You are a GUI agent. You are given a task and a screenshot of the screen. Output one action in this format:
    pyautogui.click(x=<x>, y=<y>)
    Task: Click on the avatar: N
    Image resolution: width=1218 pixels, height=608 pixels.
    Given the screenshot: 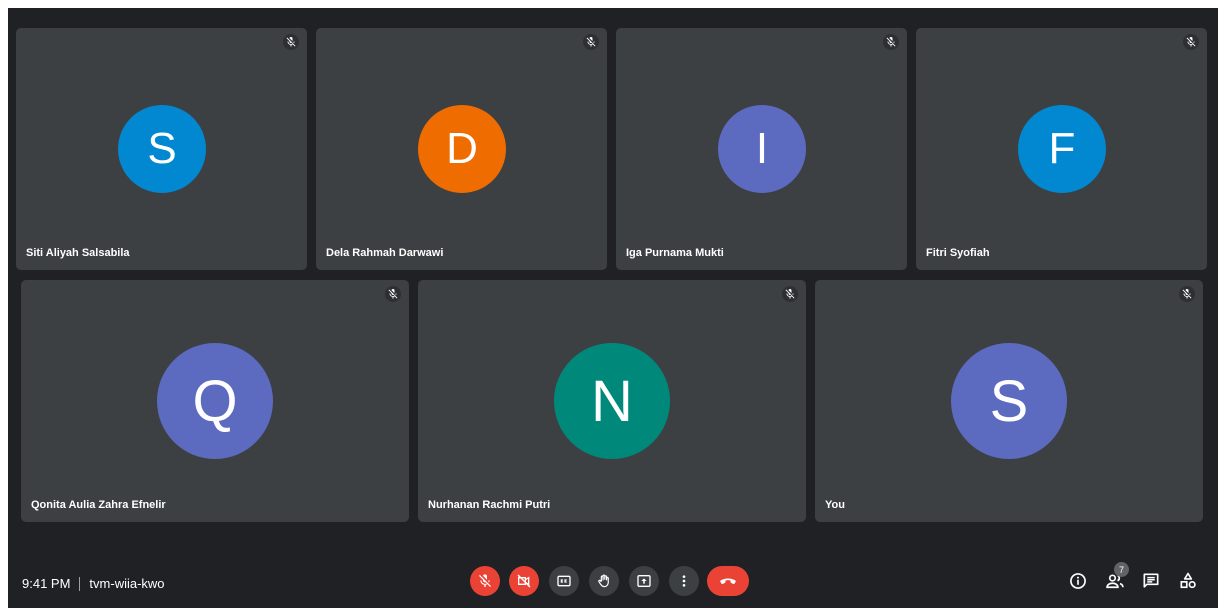 What is the action you would take?
    pyautogui.click(x=612, y=401)
    